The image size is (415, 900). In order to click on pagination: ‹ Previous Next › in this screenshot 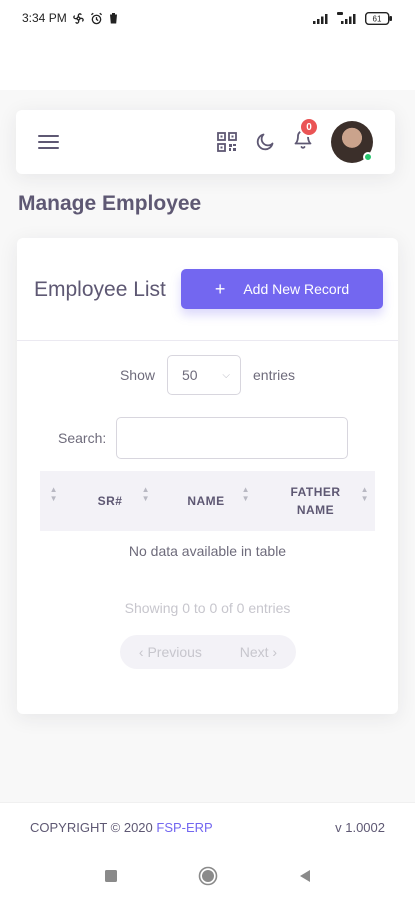, I will do `click(208, 652)`.